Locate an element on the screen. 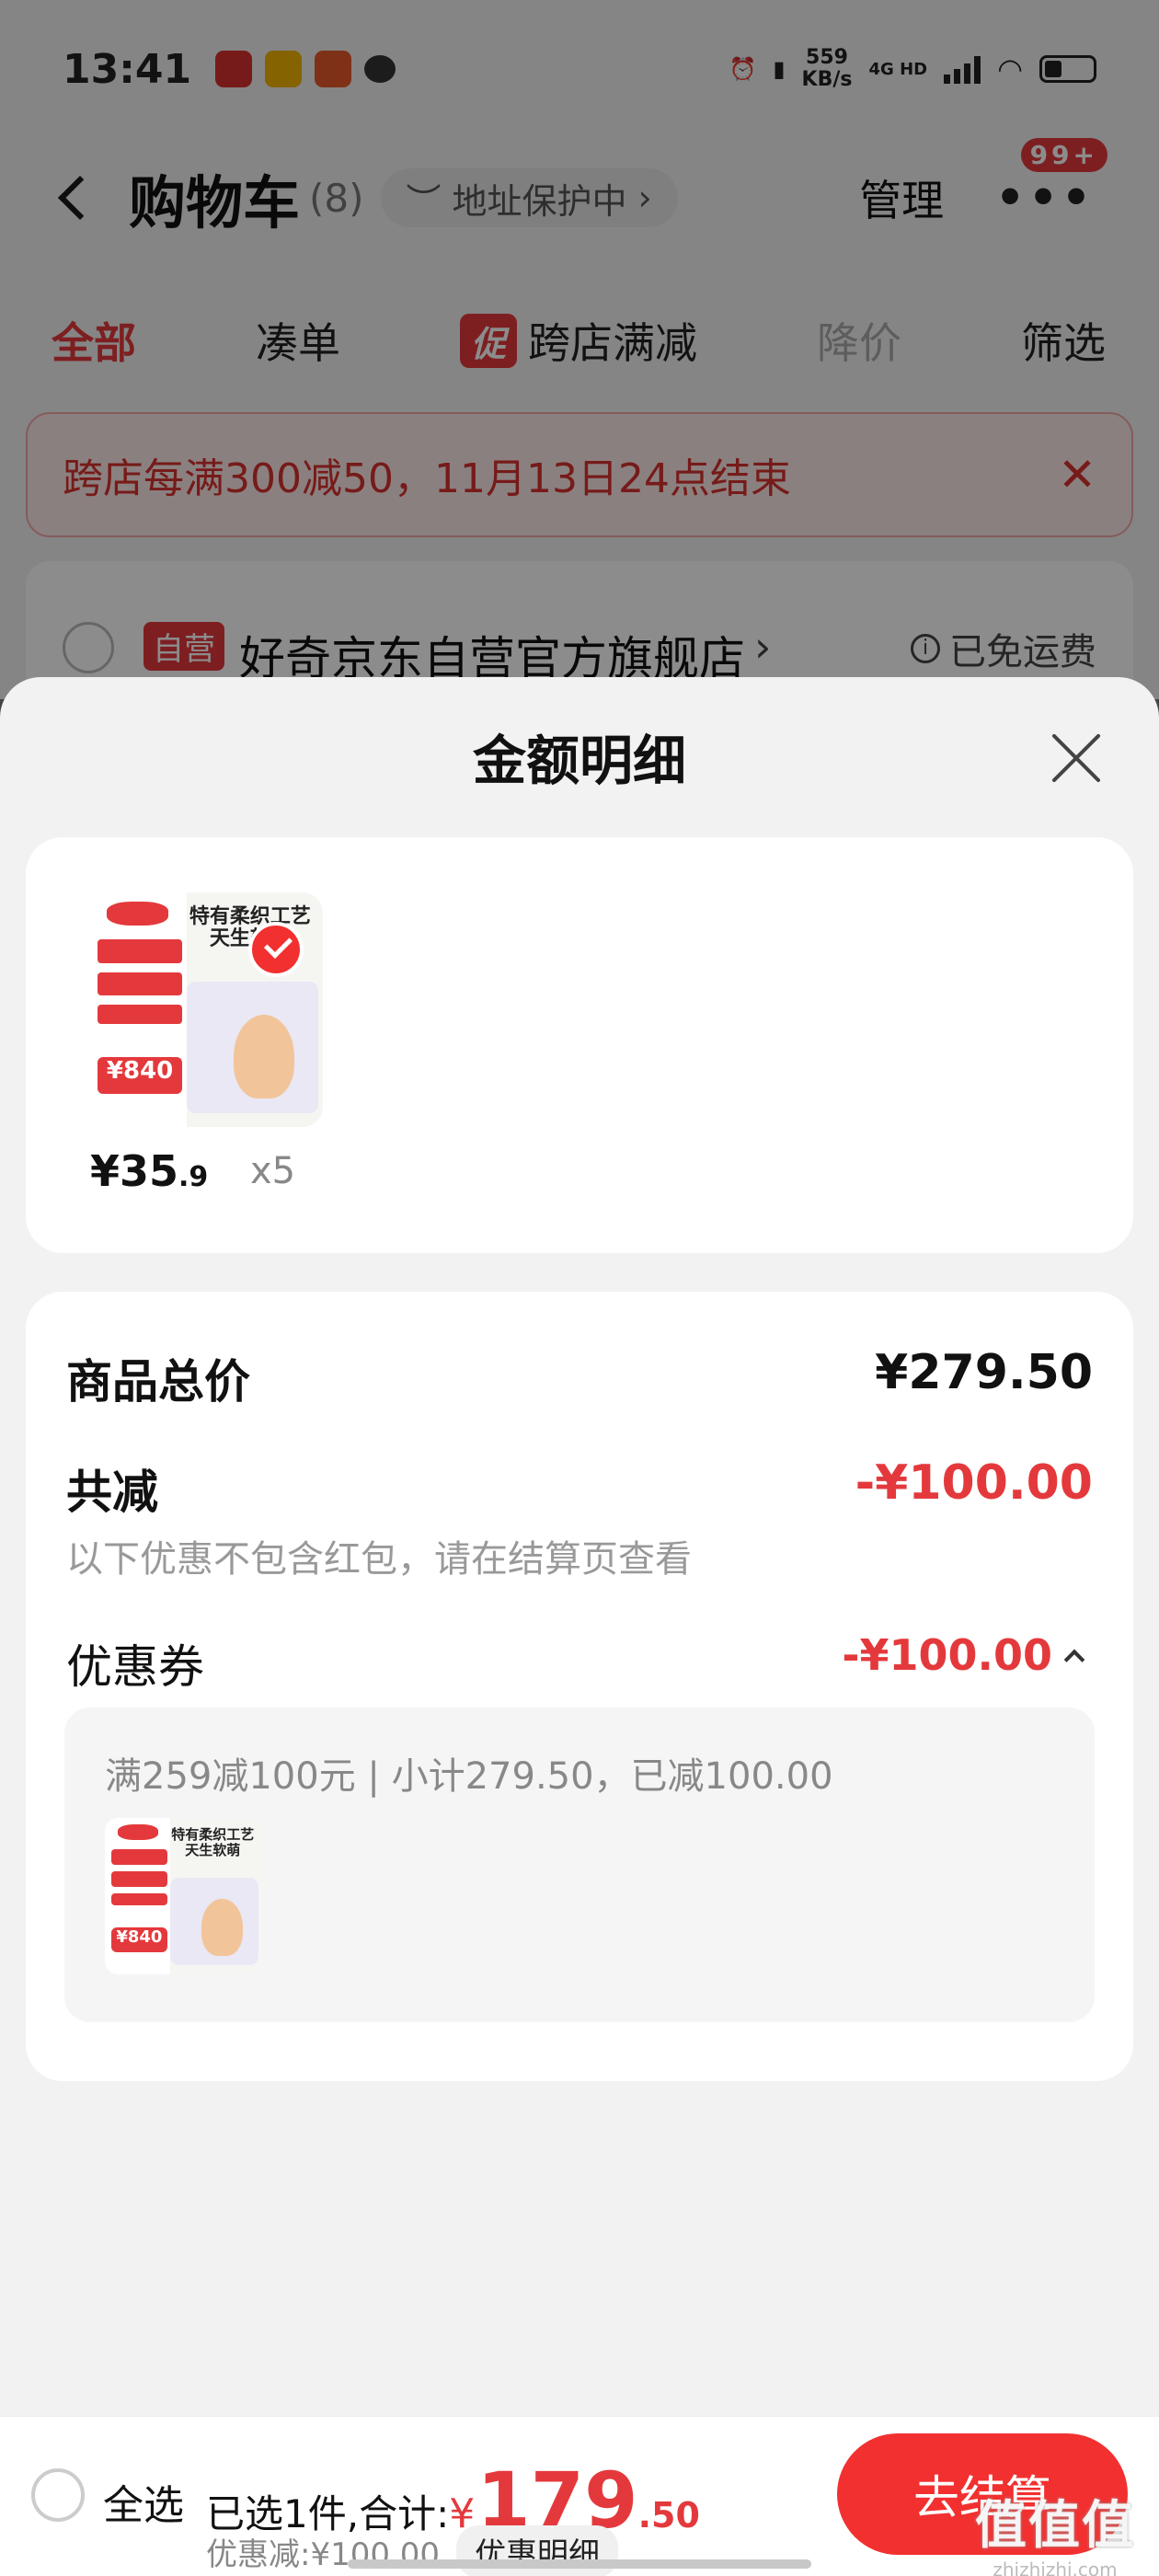 The image size is (1159, 2576). goods-total-label: 商品总价 is located at coordinates (158, 1382).